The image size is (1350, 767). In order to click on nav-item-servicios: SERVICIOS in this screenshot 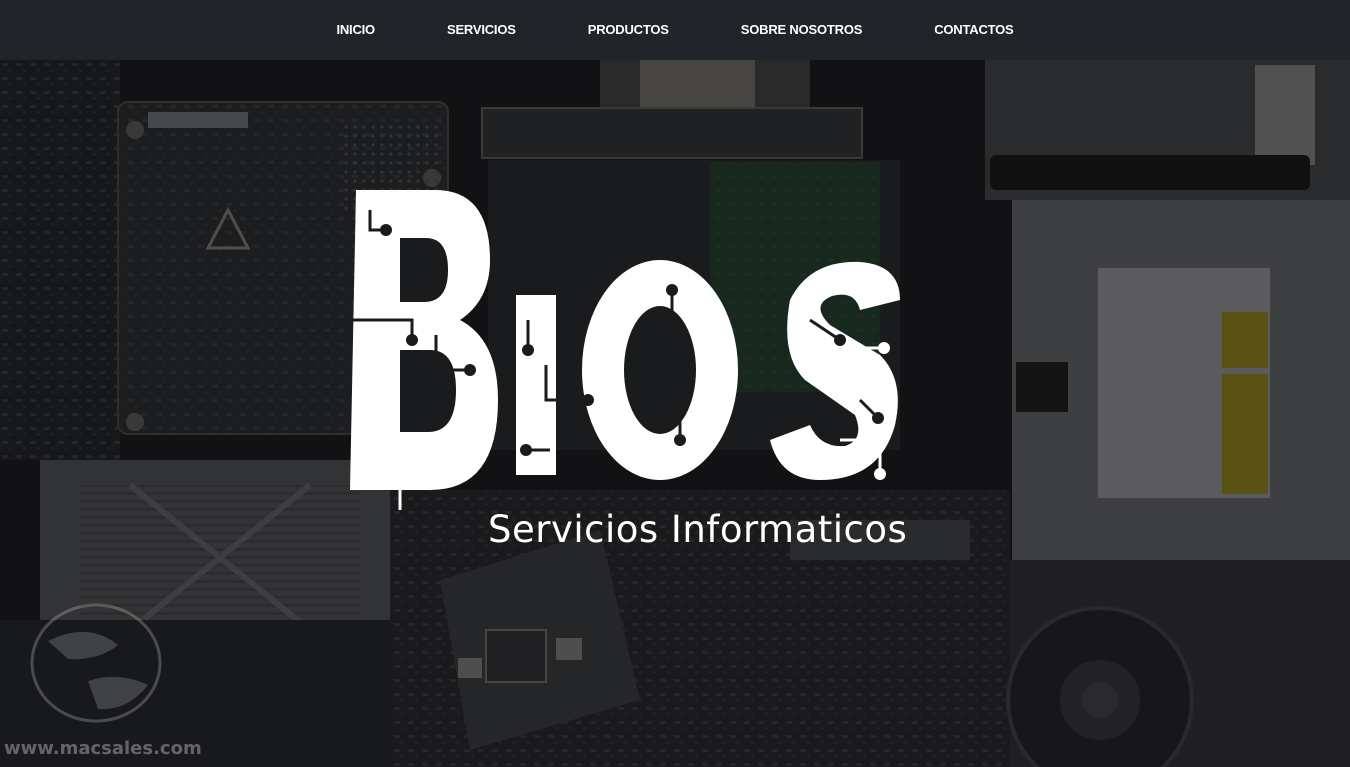, I will do `click(481, 30)`.